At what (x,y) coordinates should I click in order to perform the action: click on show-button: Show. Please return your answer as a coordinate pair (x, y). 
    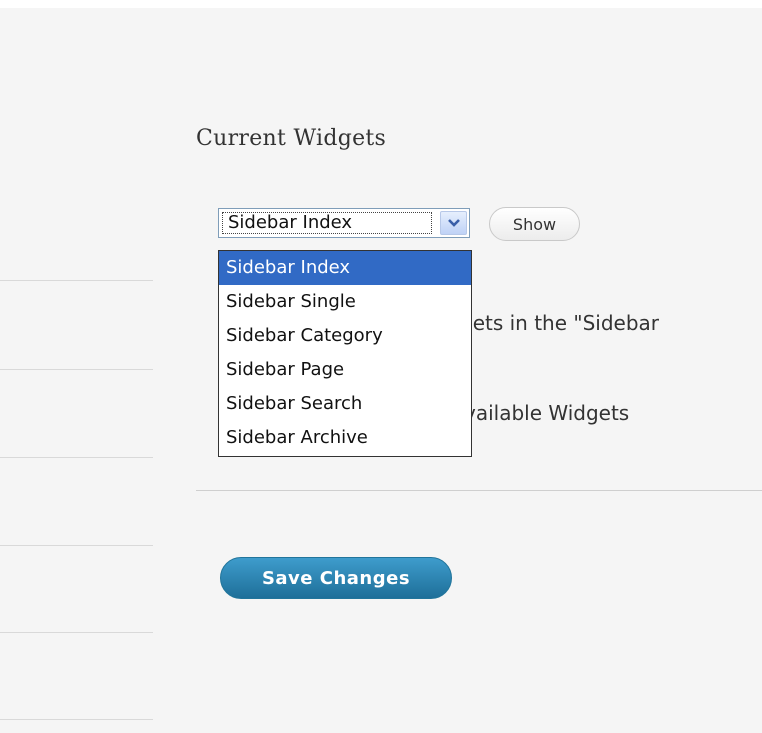
    Looking at the image, I should click on (534, 224).